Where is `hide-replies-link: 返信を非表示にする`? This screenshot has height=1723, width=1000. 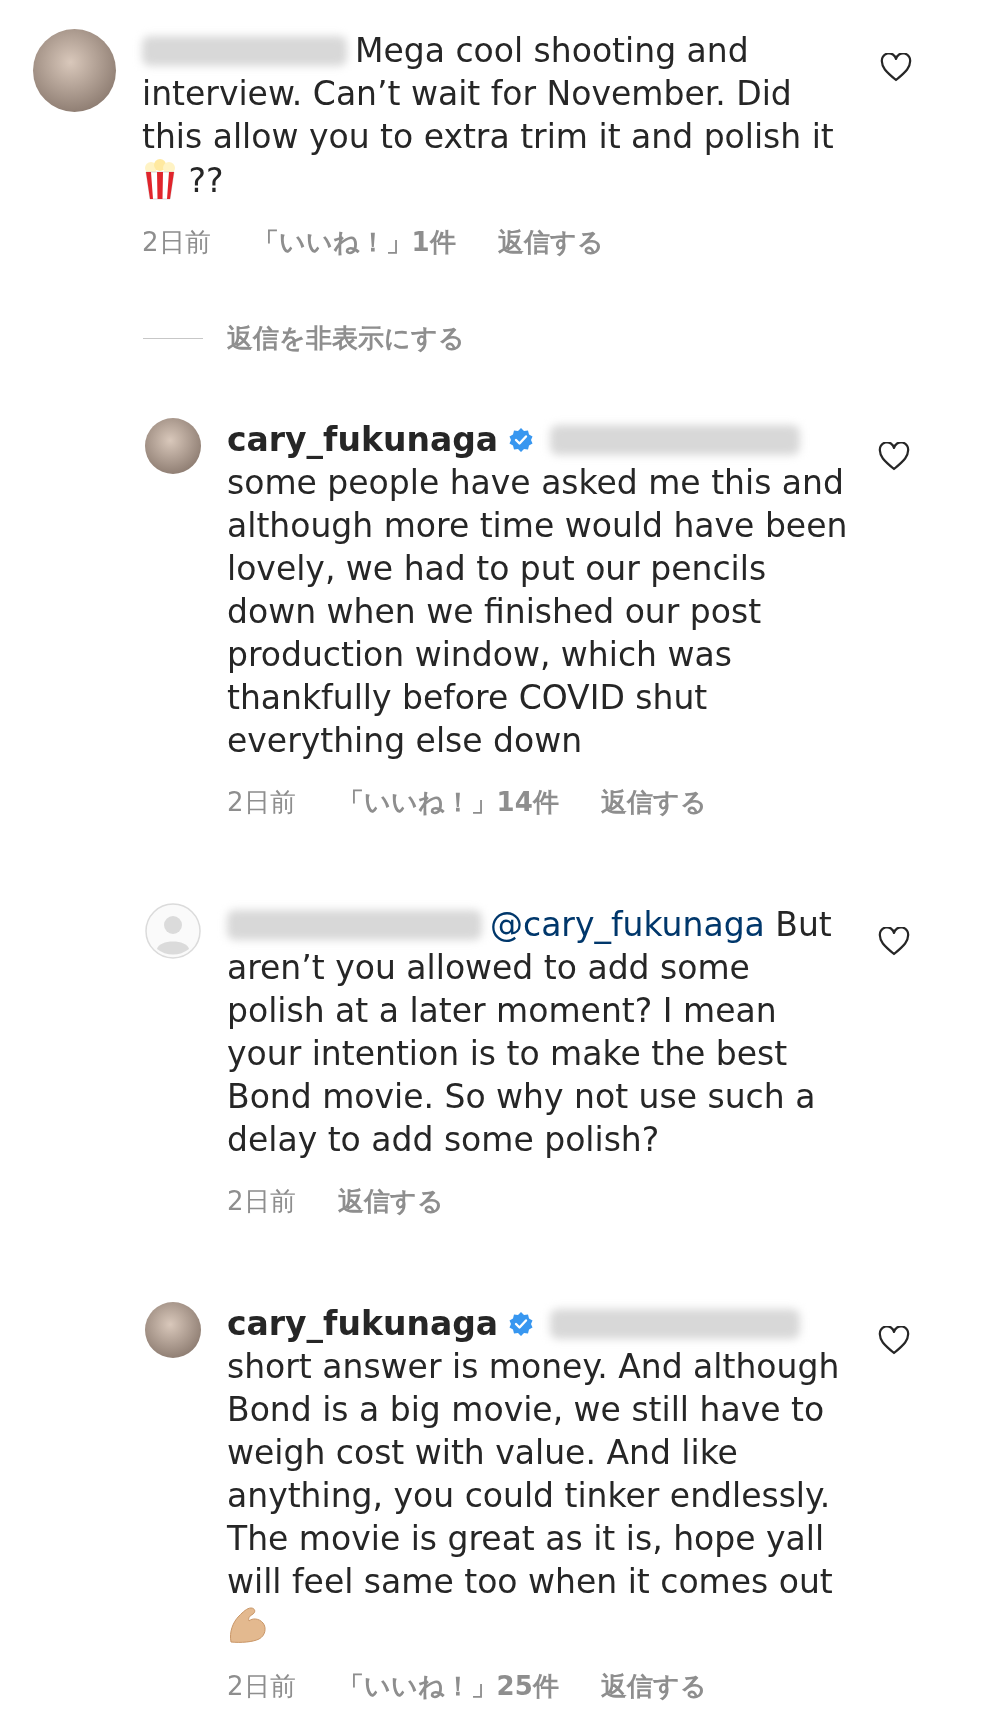
hide-replies-link: 返信を非表示にする is located at coordinates (346, 338).